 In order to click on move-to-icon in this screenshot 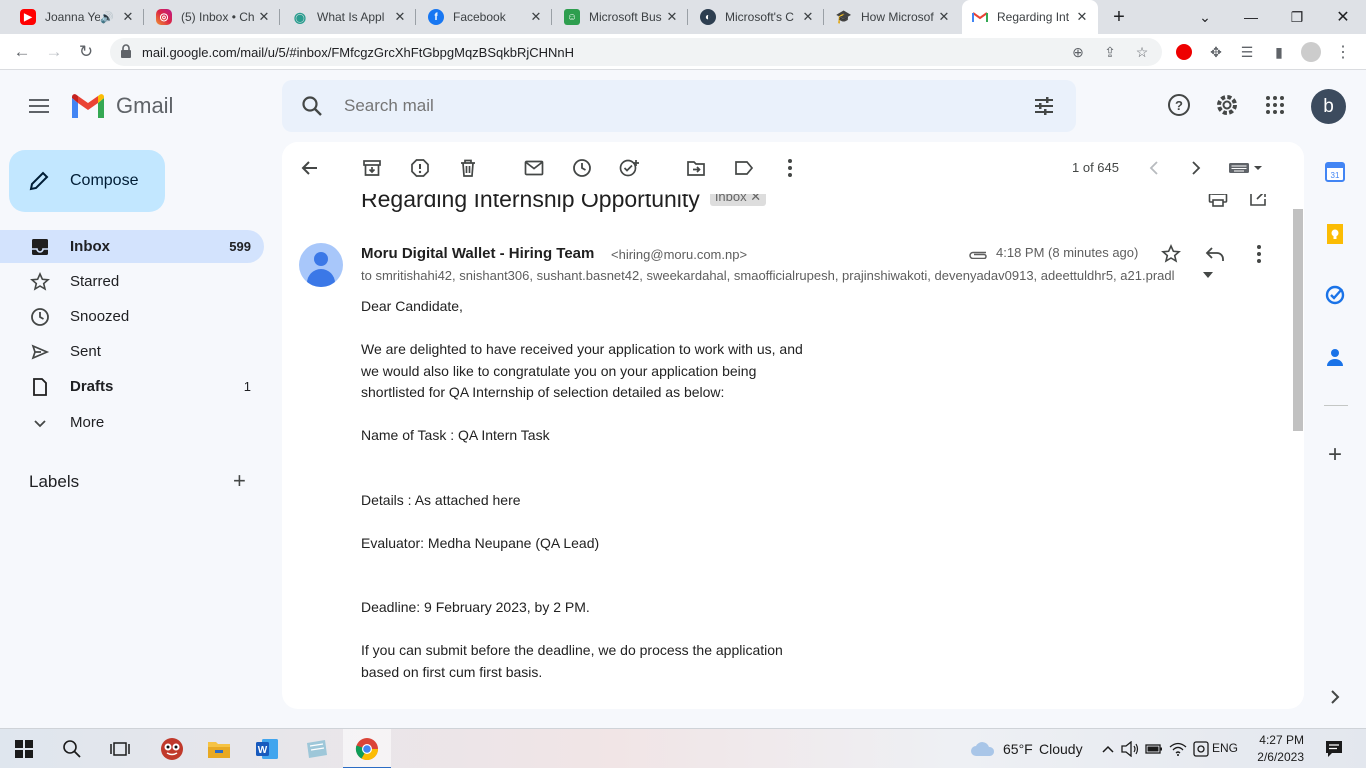, I will do `click(696, 168)`.